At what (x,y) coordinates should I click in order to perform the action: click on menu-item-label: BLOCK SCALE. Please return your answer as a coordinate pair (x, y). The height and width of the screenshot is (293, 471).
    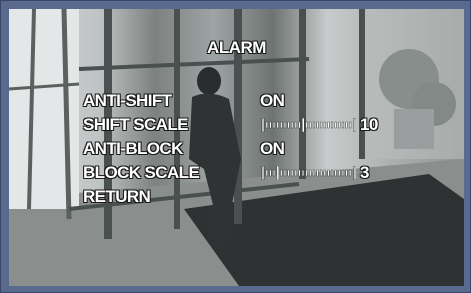
    Looking at the image, I should click on (141, 172).